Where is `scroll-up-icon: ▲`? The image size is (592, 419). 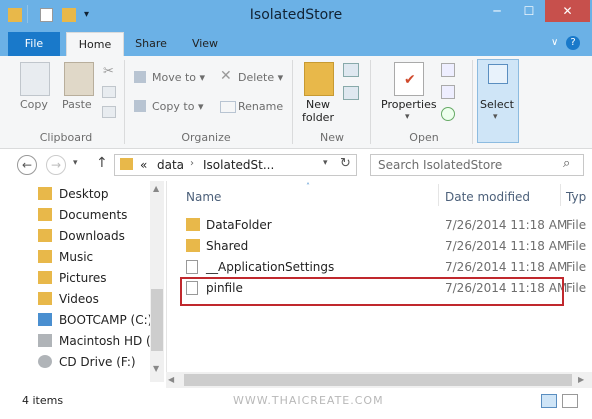 scroll-up-icon: ▲ is located at coordinates (156, 188).